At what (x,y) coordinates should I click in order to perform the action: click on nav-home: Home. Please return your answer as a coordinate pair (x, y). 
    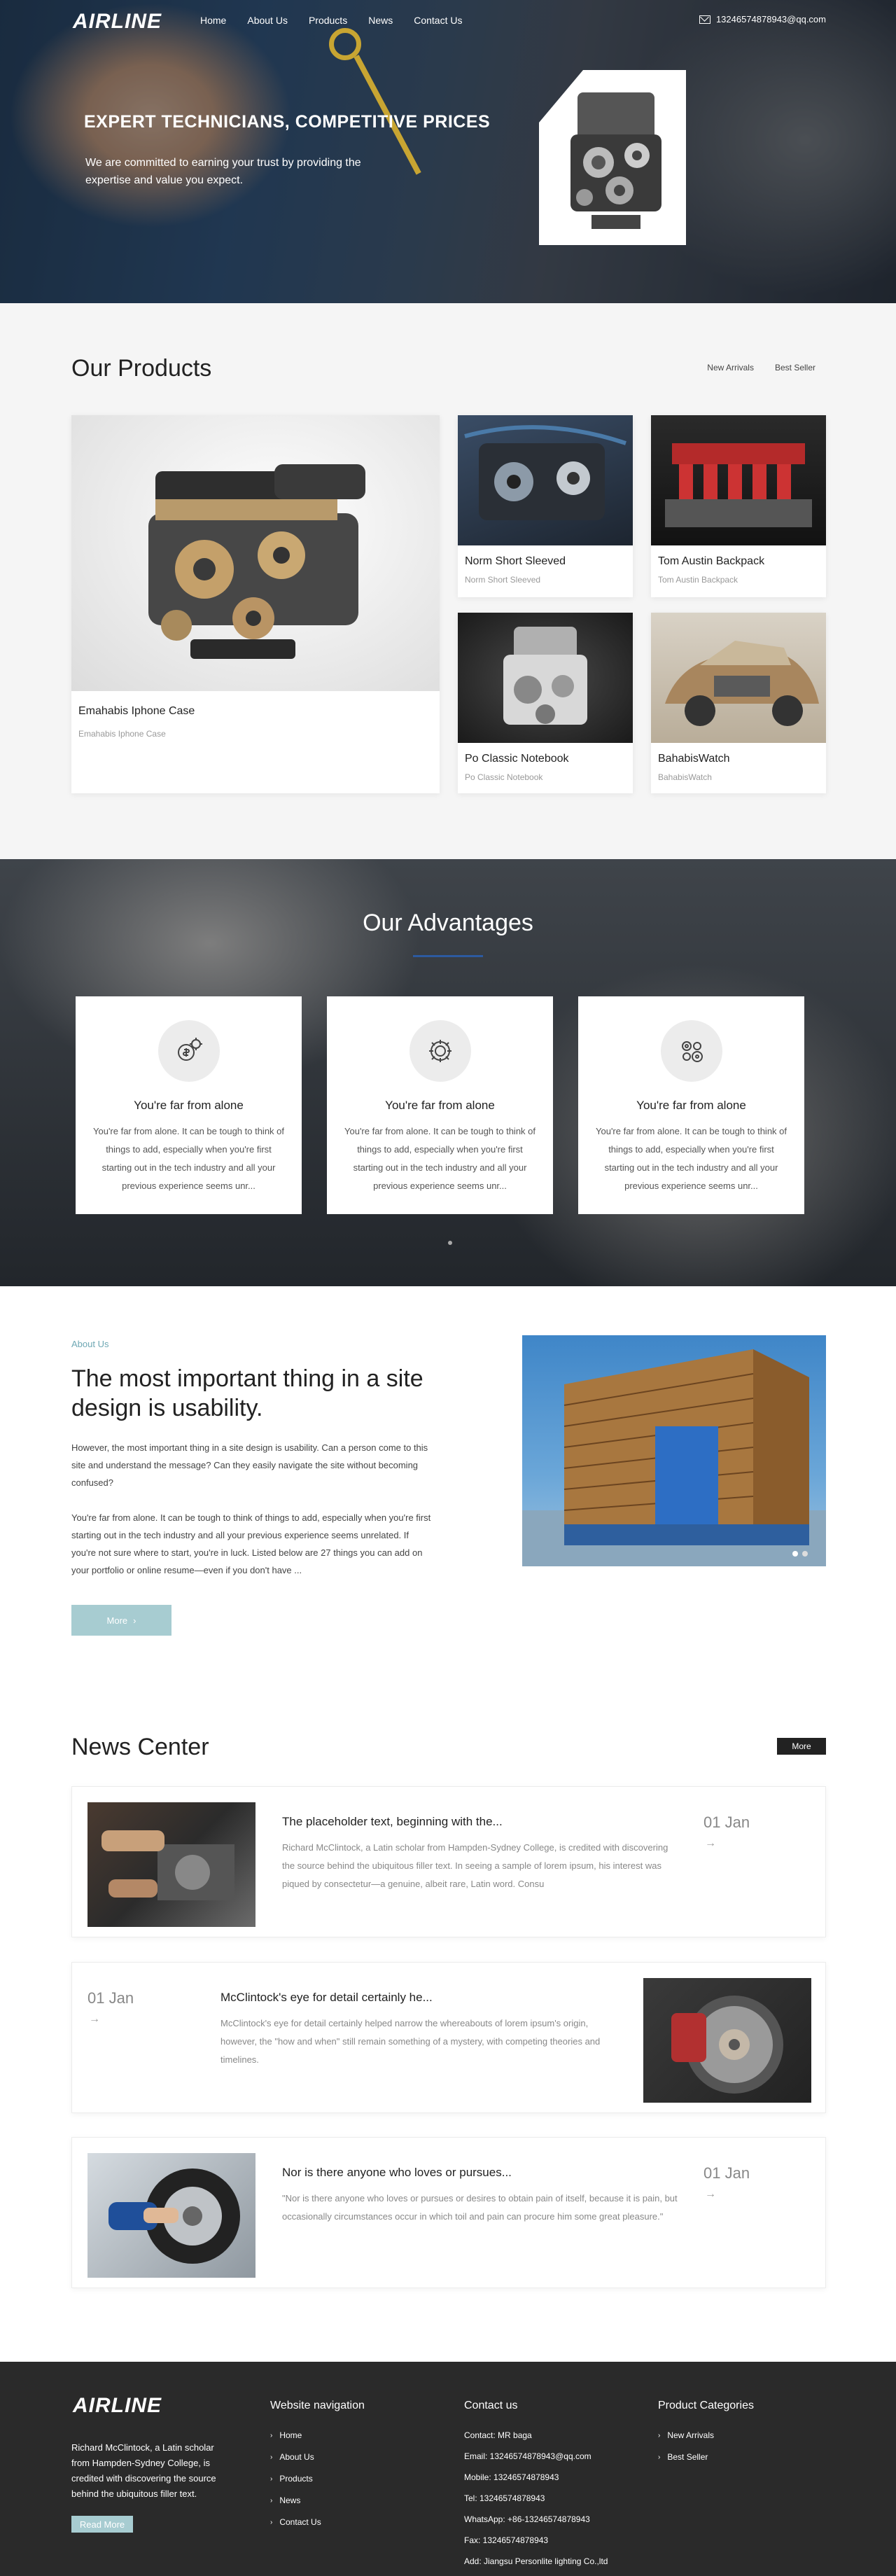
    Looking at the image, I should click on (213, 20).